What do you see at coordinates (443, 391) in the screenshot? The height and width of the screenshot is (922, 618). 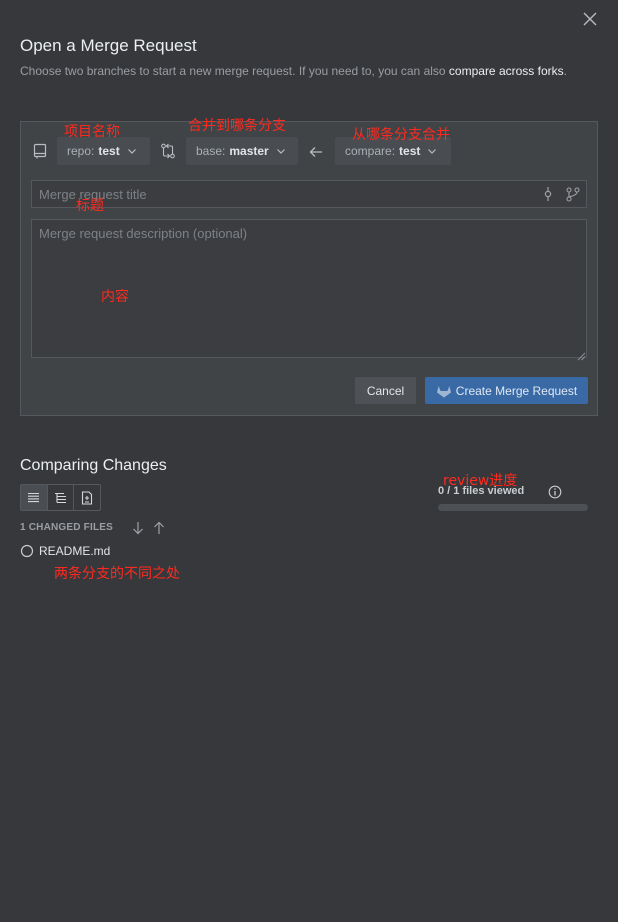 I see `gitlab-icon` at bounding box center [443, 391].